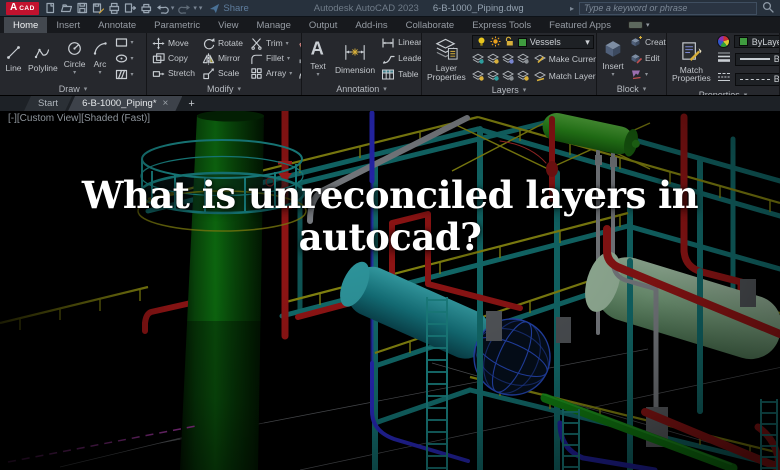 The height and width of the screenshot is (470, 780). I want to click on create-block-button: Create, so click(648, 42).